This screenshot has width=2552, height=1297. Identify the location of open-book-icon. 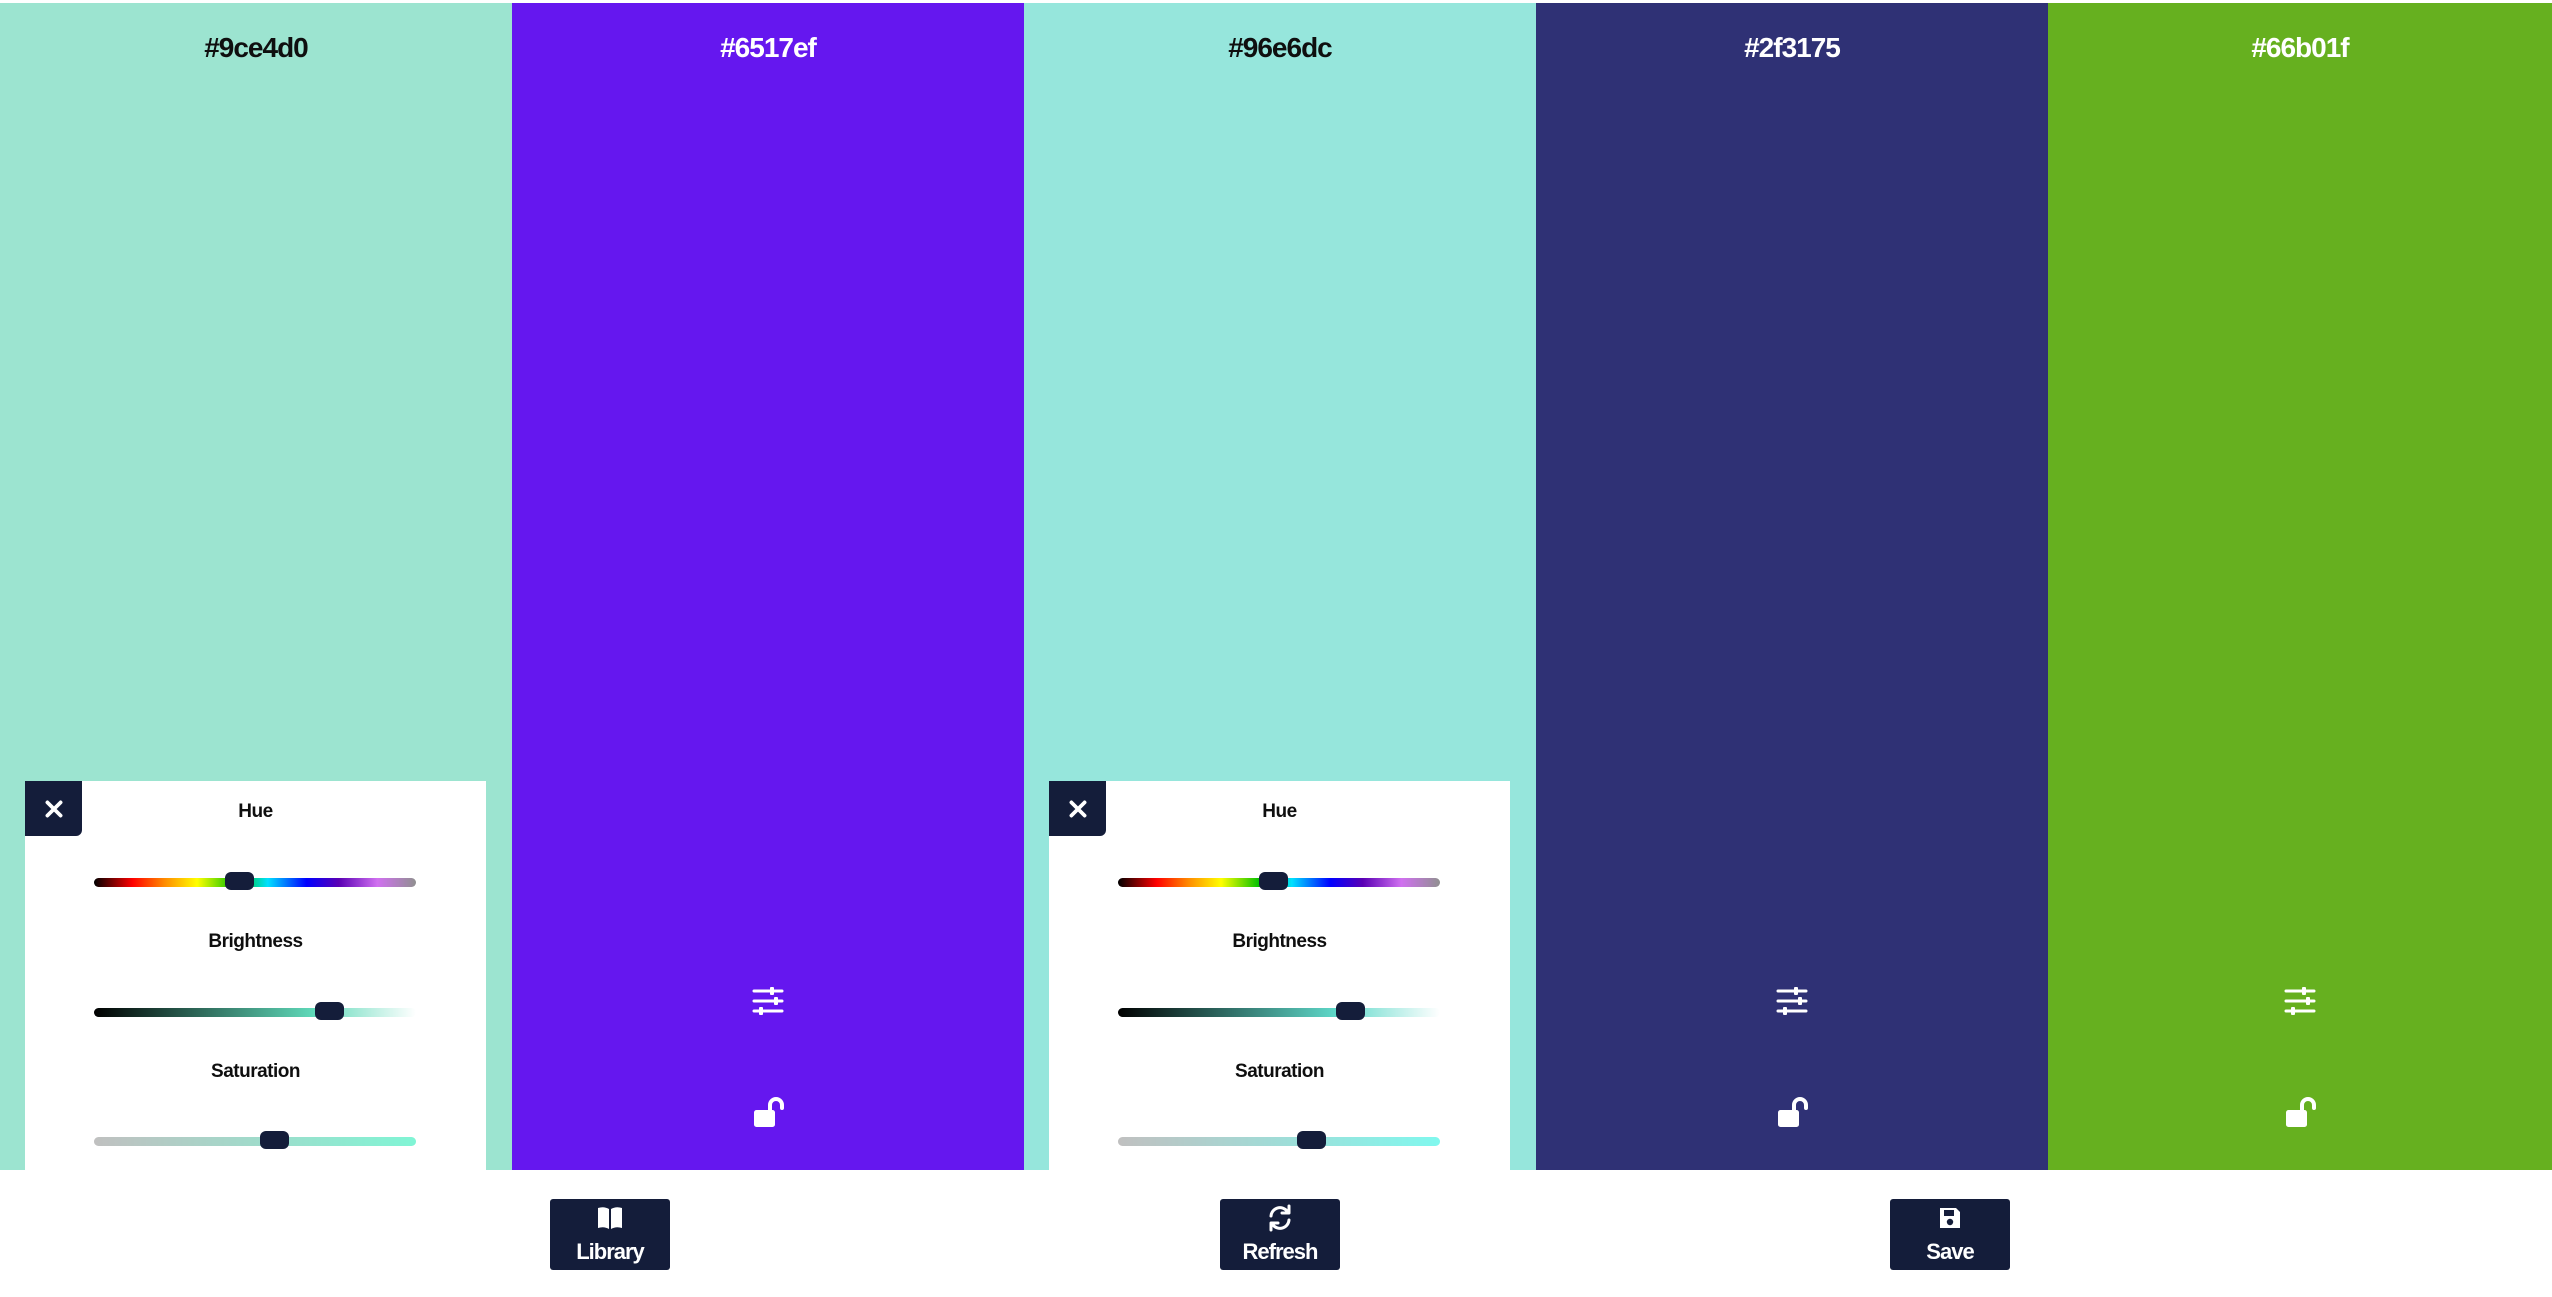
(610, 1218).